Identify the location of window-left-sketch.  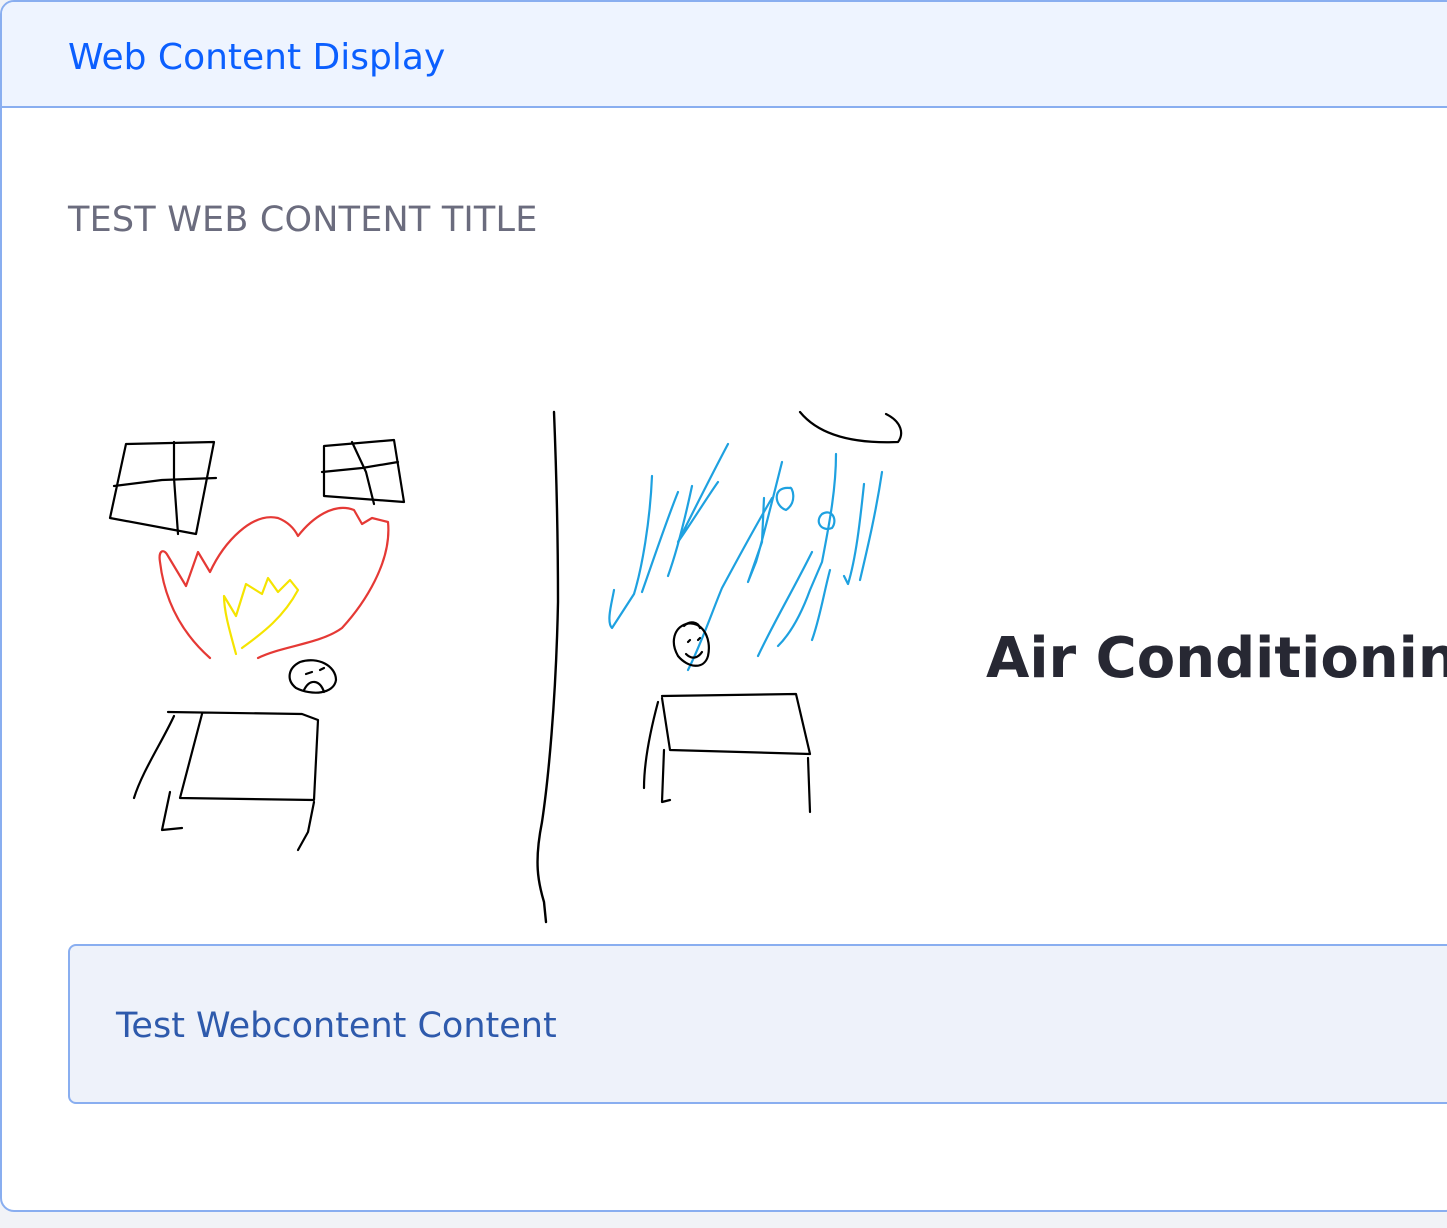
(163, 488).